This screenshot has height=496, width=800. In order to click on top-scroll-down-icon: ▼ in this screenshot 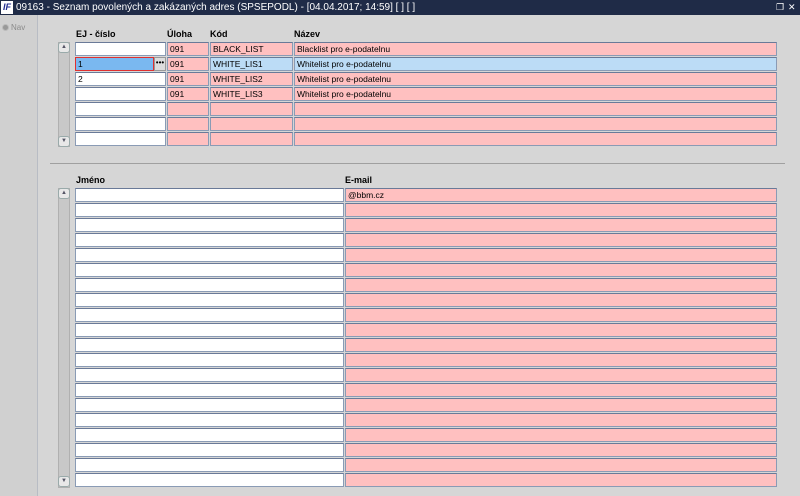, I will do `click(64, 141)`.